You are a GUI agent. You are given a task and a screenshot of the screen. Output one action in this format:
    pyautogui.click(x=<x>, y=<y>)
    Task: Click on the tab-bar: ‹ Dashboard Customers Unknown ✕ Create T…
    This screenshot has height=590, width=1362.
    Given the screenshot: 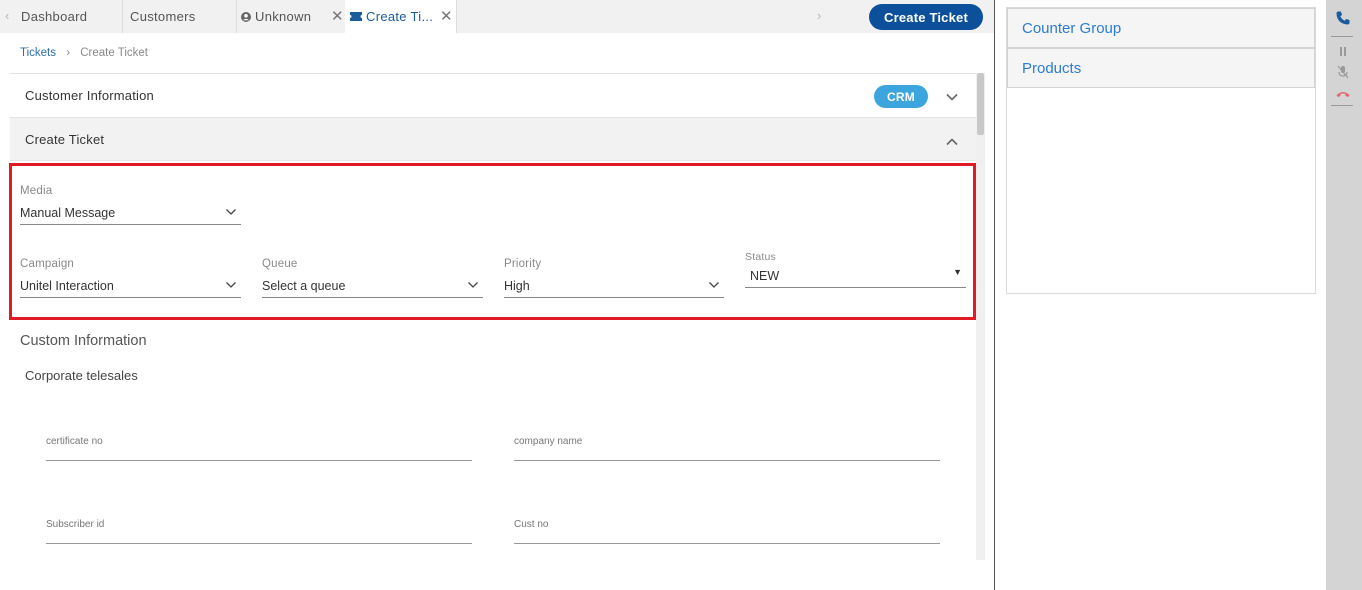 What is the action you would take?
    pyautogui.click(x=497, y=16)
    